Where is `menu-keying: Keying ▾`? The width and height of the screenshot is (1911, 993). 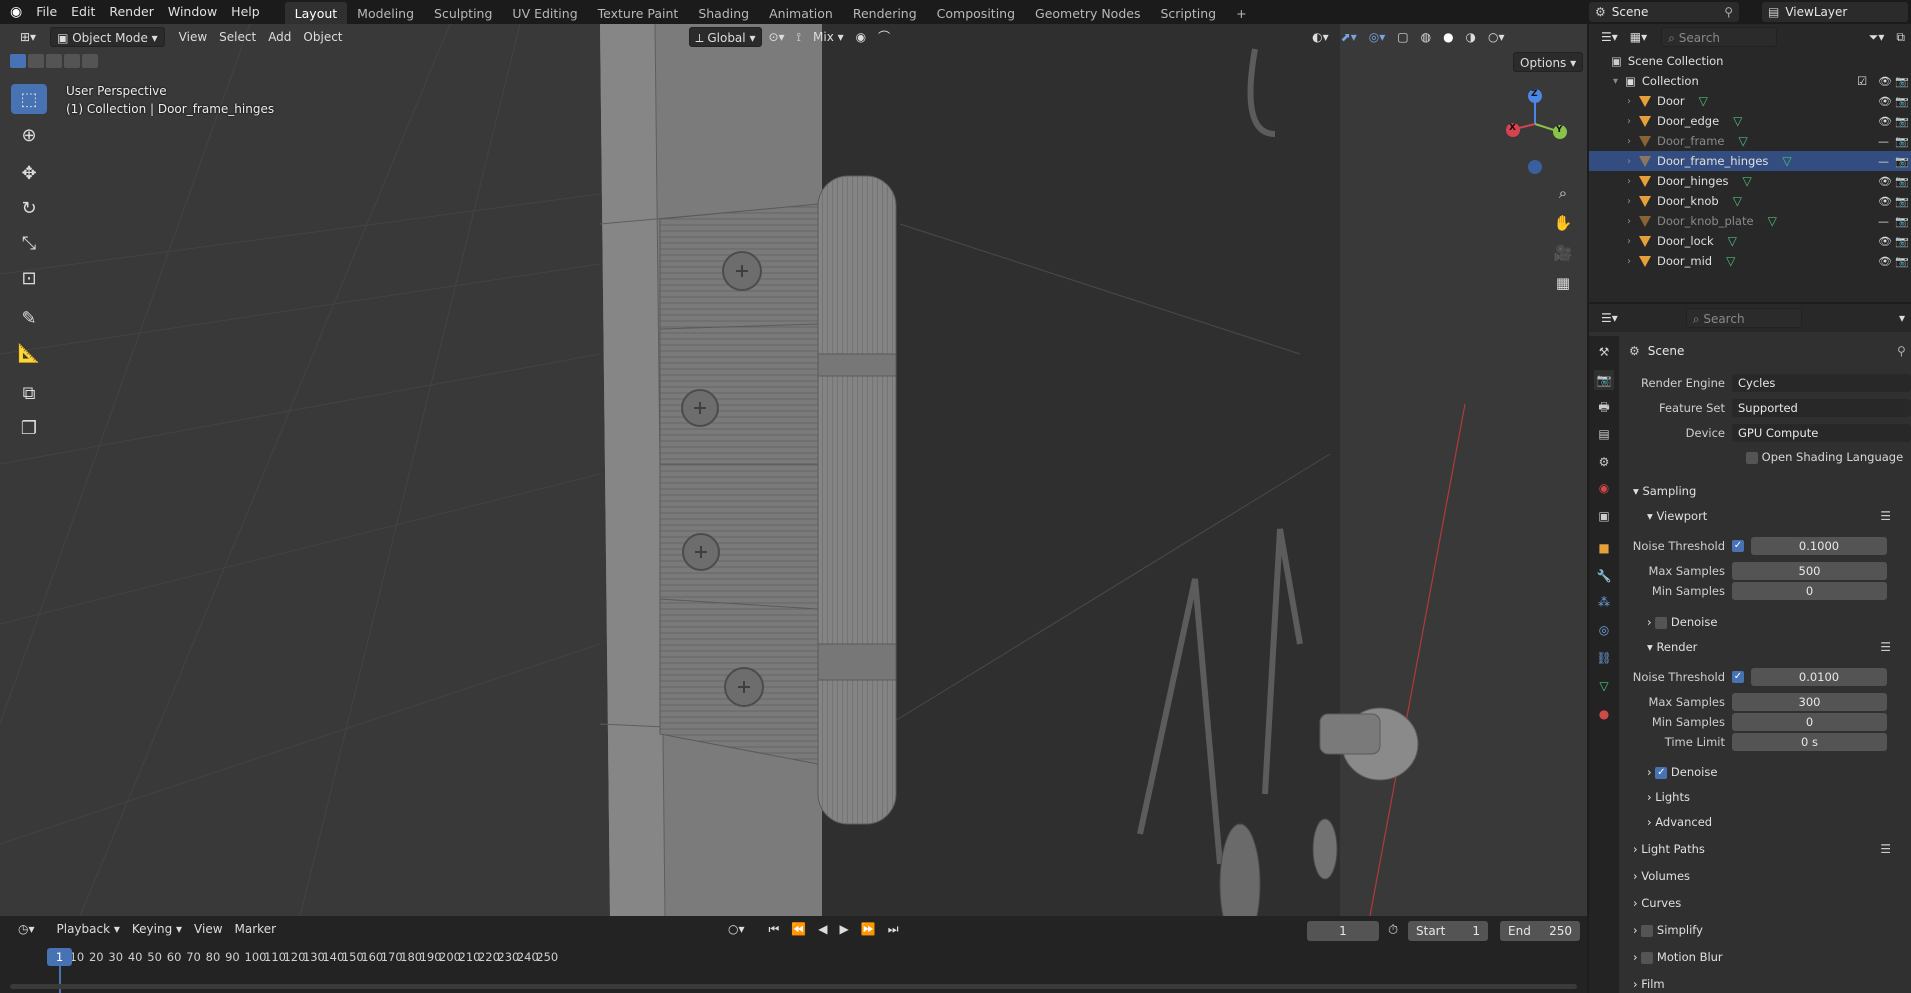
menu-keying: Keying ▾ is located at coordinates (157, 929).